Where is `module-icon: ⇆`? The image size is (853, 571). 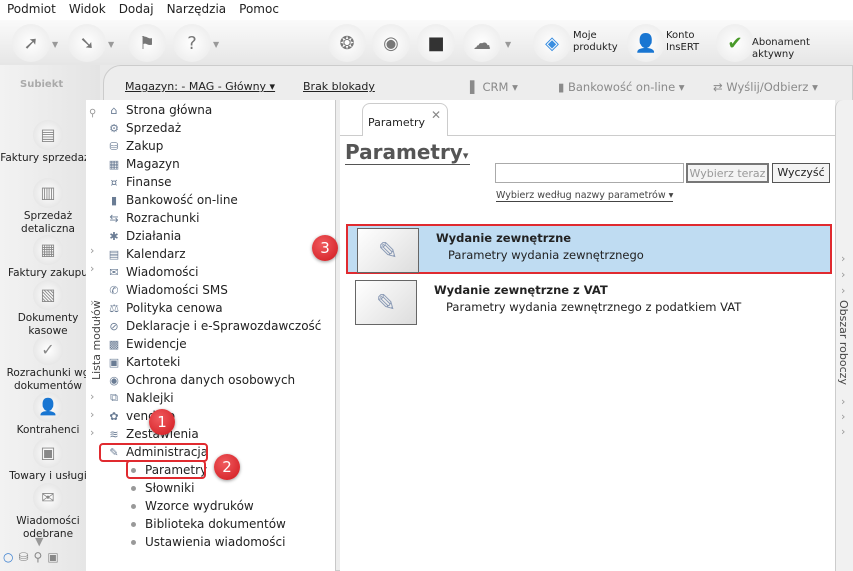
module-icon: ⇆ is located at coordinates (114, 218).